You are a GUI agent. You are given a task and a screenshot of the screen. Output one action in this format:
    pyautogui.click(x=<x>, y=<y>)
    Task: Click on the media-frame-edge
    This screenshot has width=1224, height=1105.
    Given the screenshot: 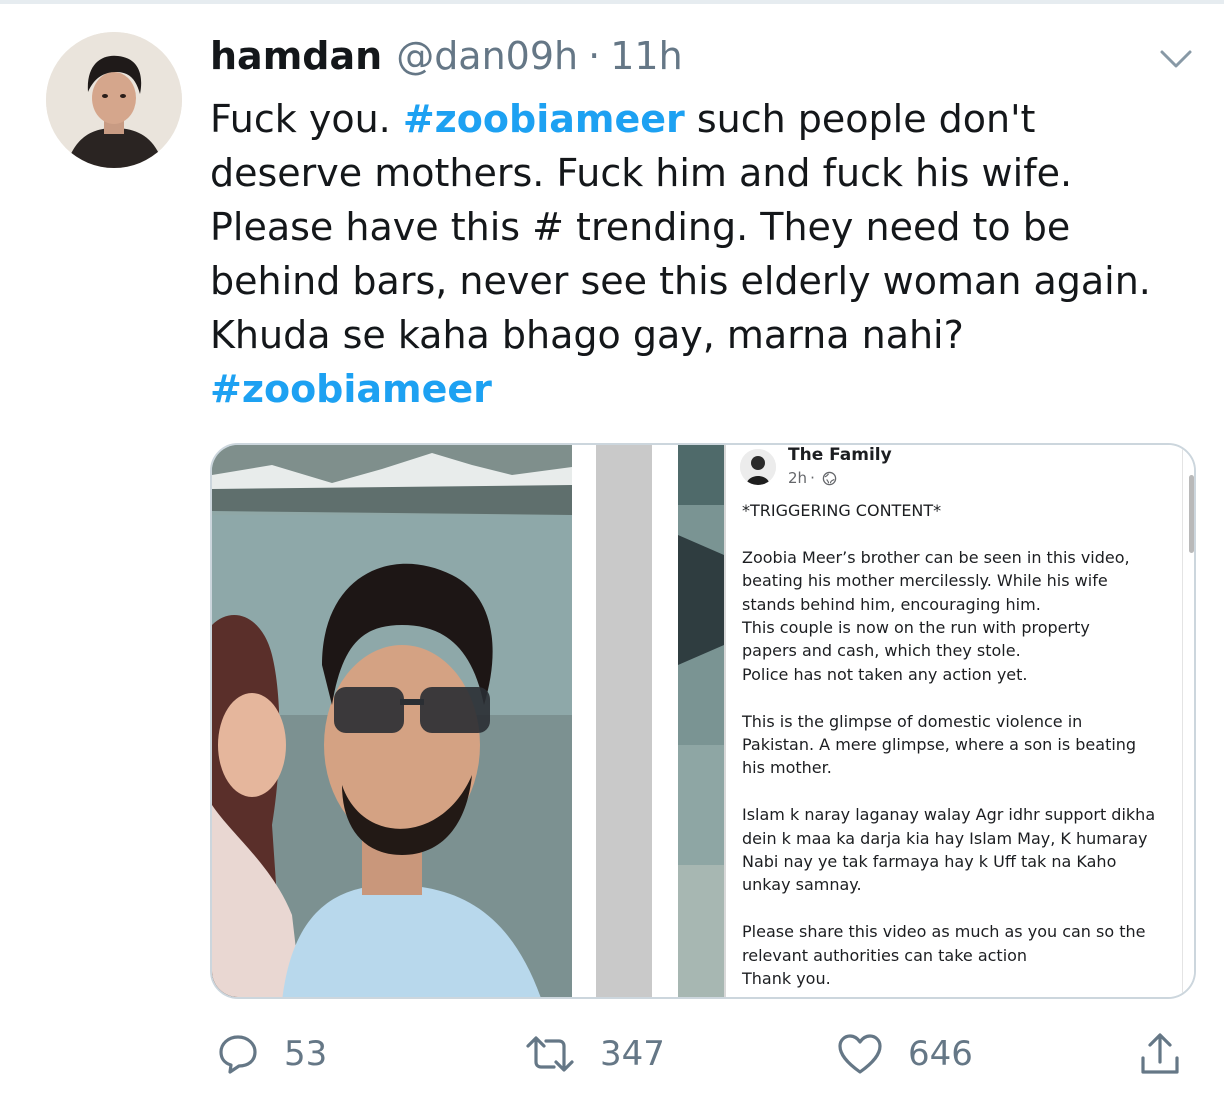 What is the action you would take?
    pyautogui.click(x=624, y=721)
    